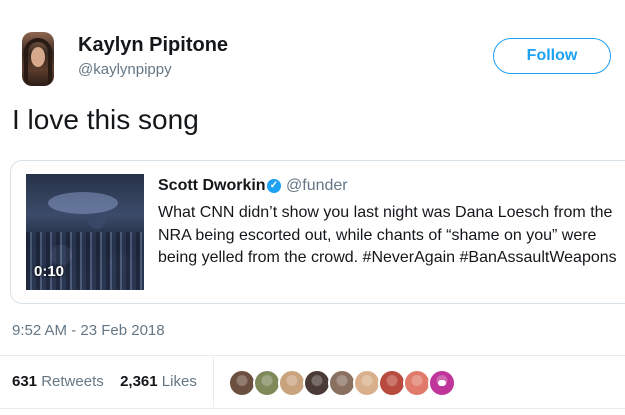 Image resolution: width=625 pixels, height=415 pixels. I want to click on retweets-count: 631, so click(24, 381).